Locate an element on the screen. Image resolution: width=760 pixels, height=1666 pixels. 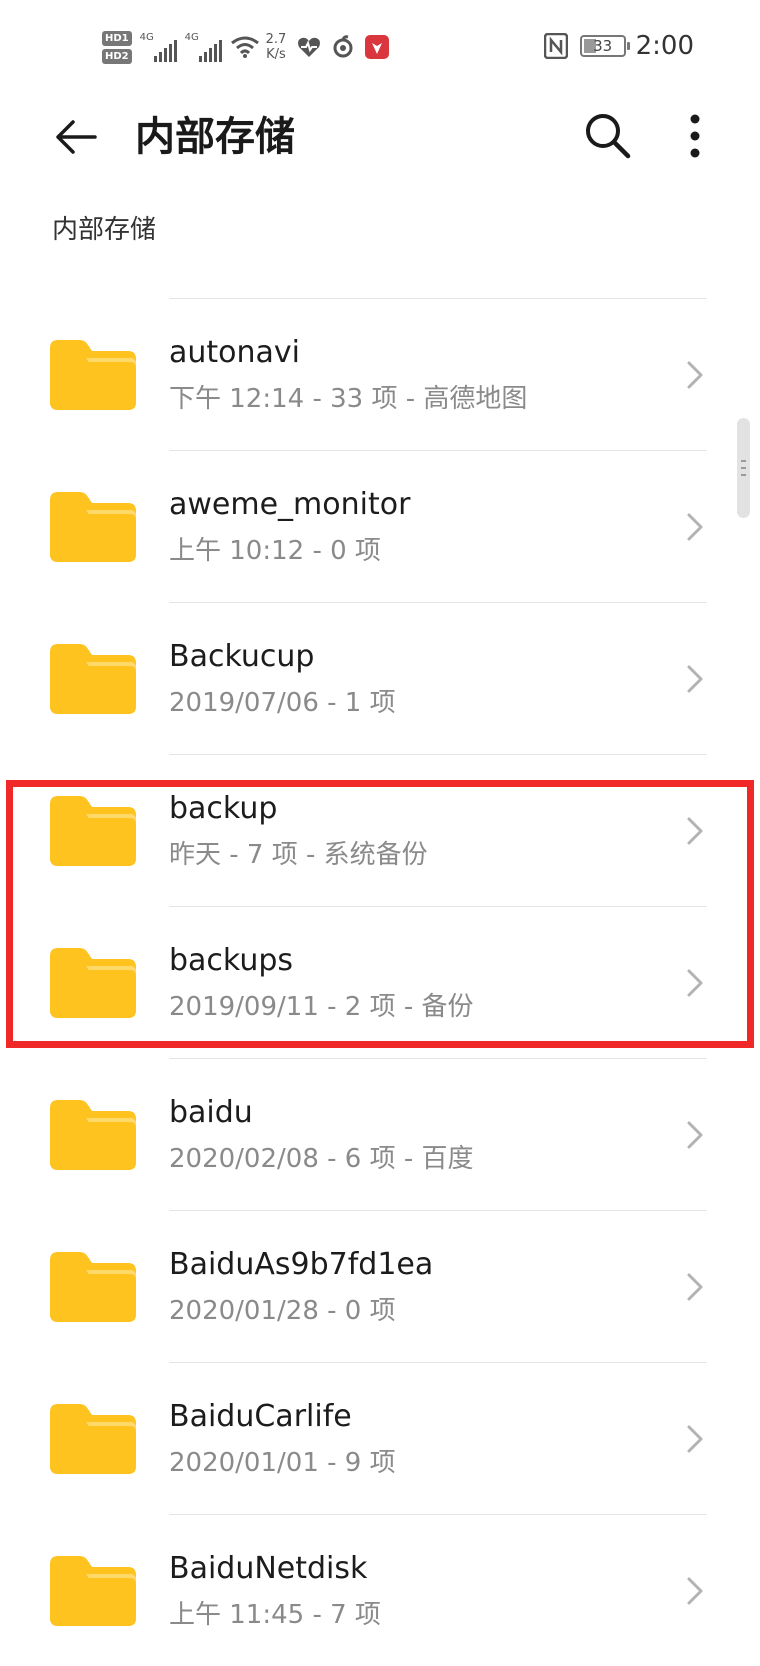
signal-1-icon: 4G is located at coordinates (158, 47).